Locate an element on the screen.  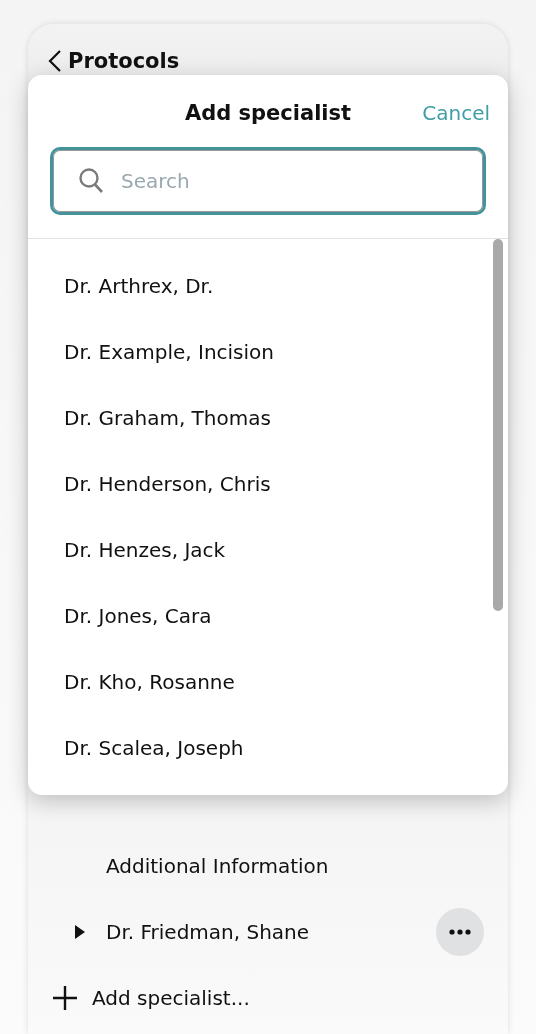
specialist-option: Dr. Scalea, Joseph is located at coordinates (154, 748).